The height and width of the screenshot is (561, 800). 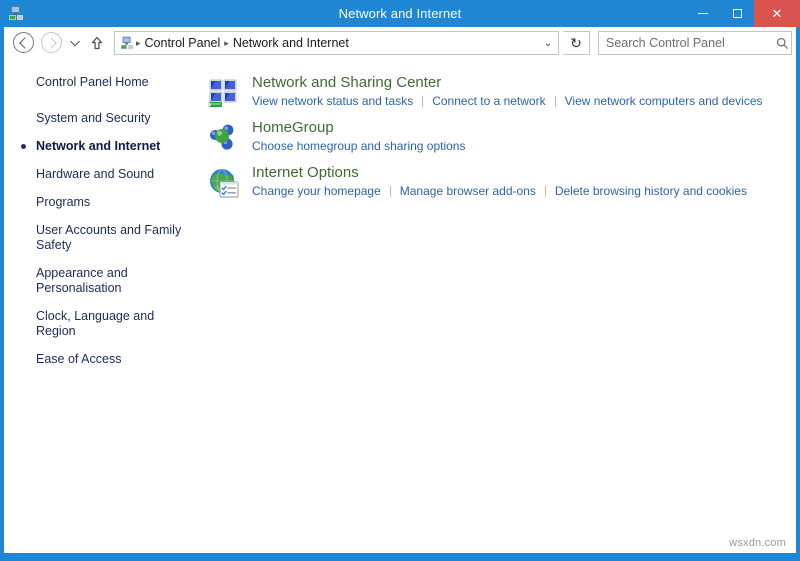 I want to click on sidebar-item-control-panel-home: Control Panel Home, so click(x=104, y=82).